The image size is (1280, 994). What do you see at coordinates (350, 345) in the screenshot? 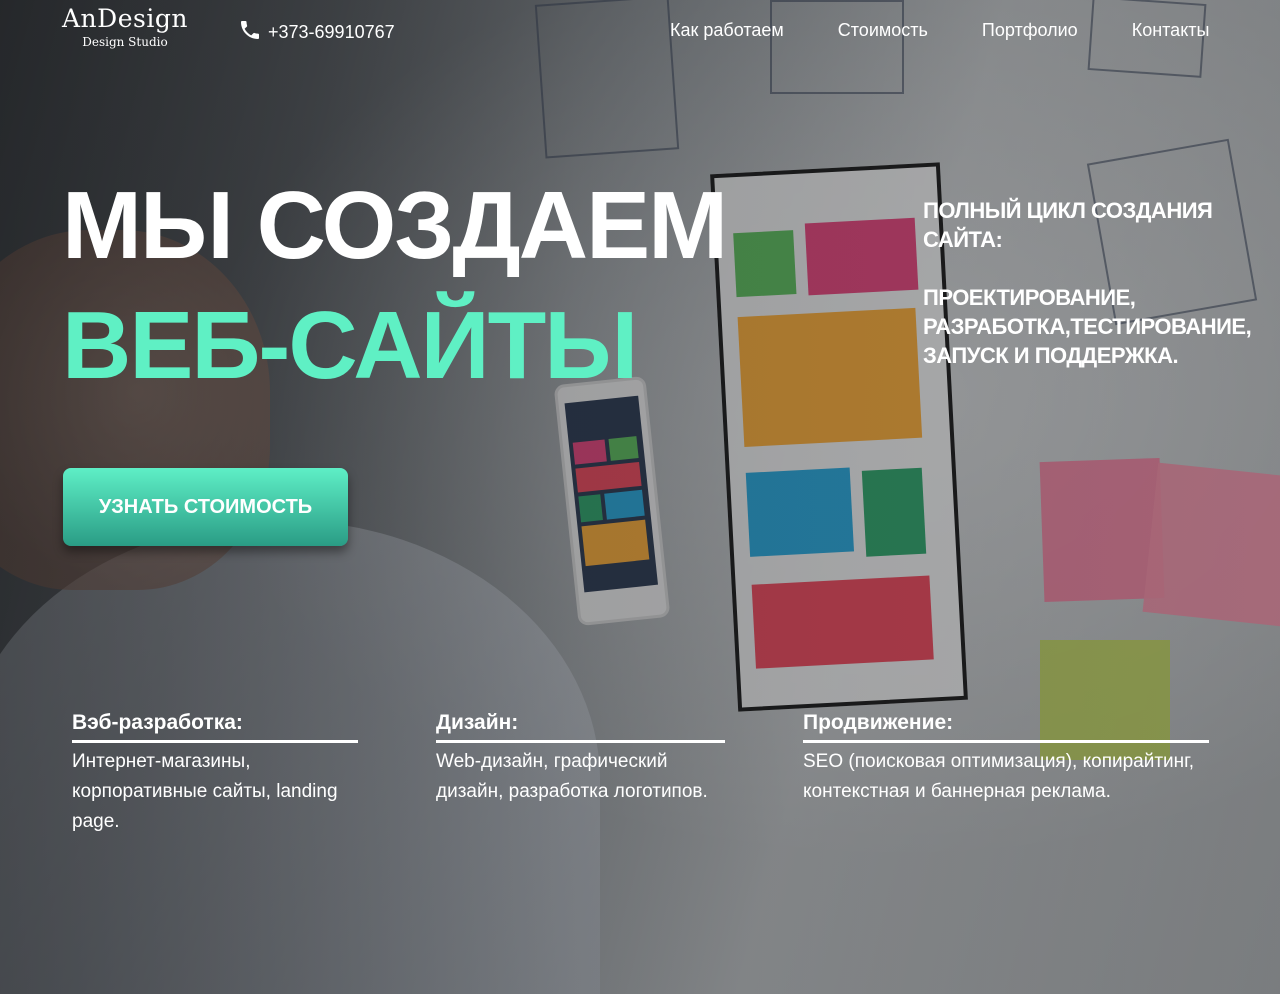
I see `hero-title-line2: ВЕБ-САЙТЫ` at bounding box center [350, 345].